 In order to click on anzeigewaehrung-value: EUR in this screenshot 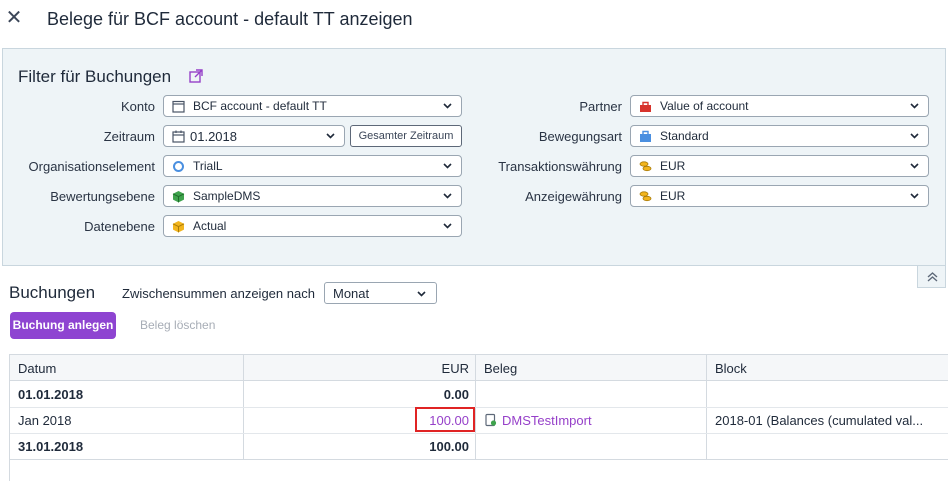, I will do `click(673, 196)`.